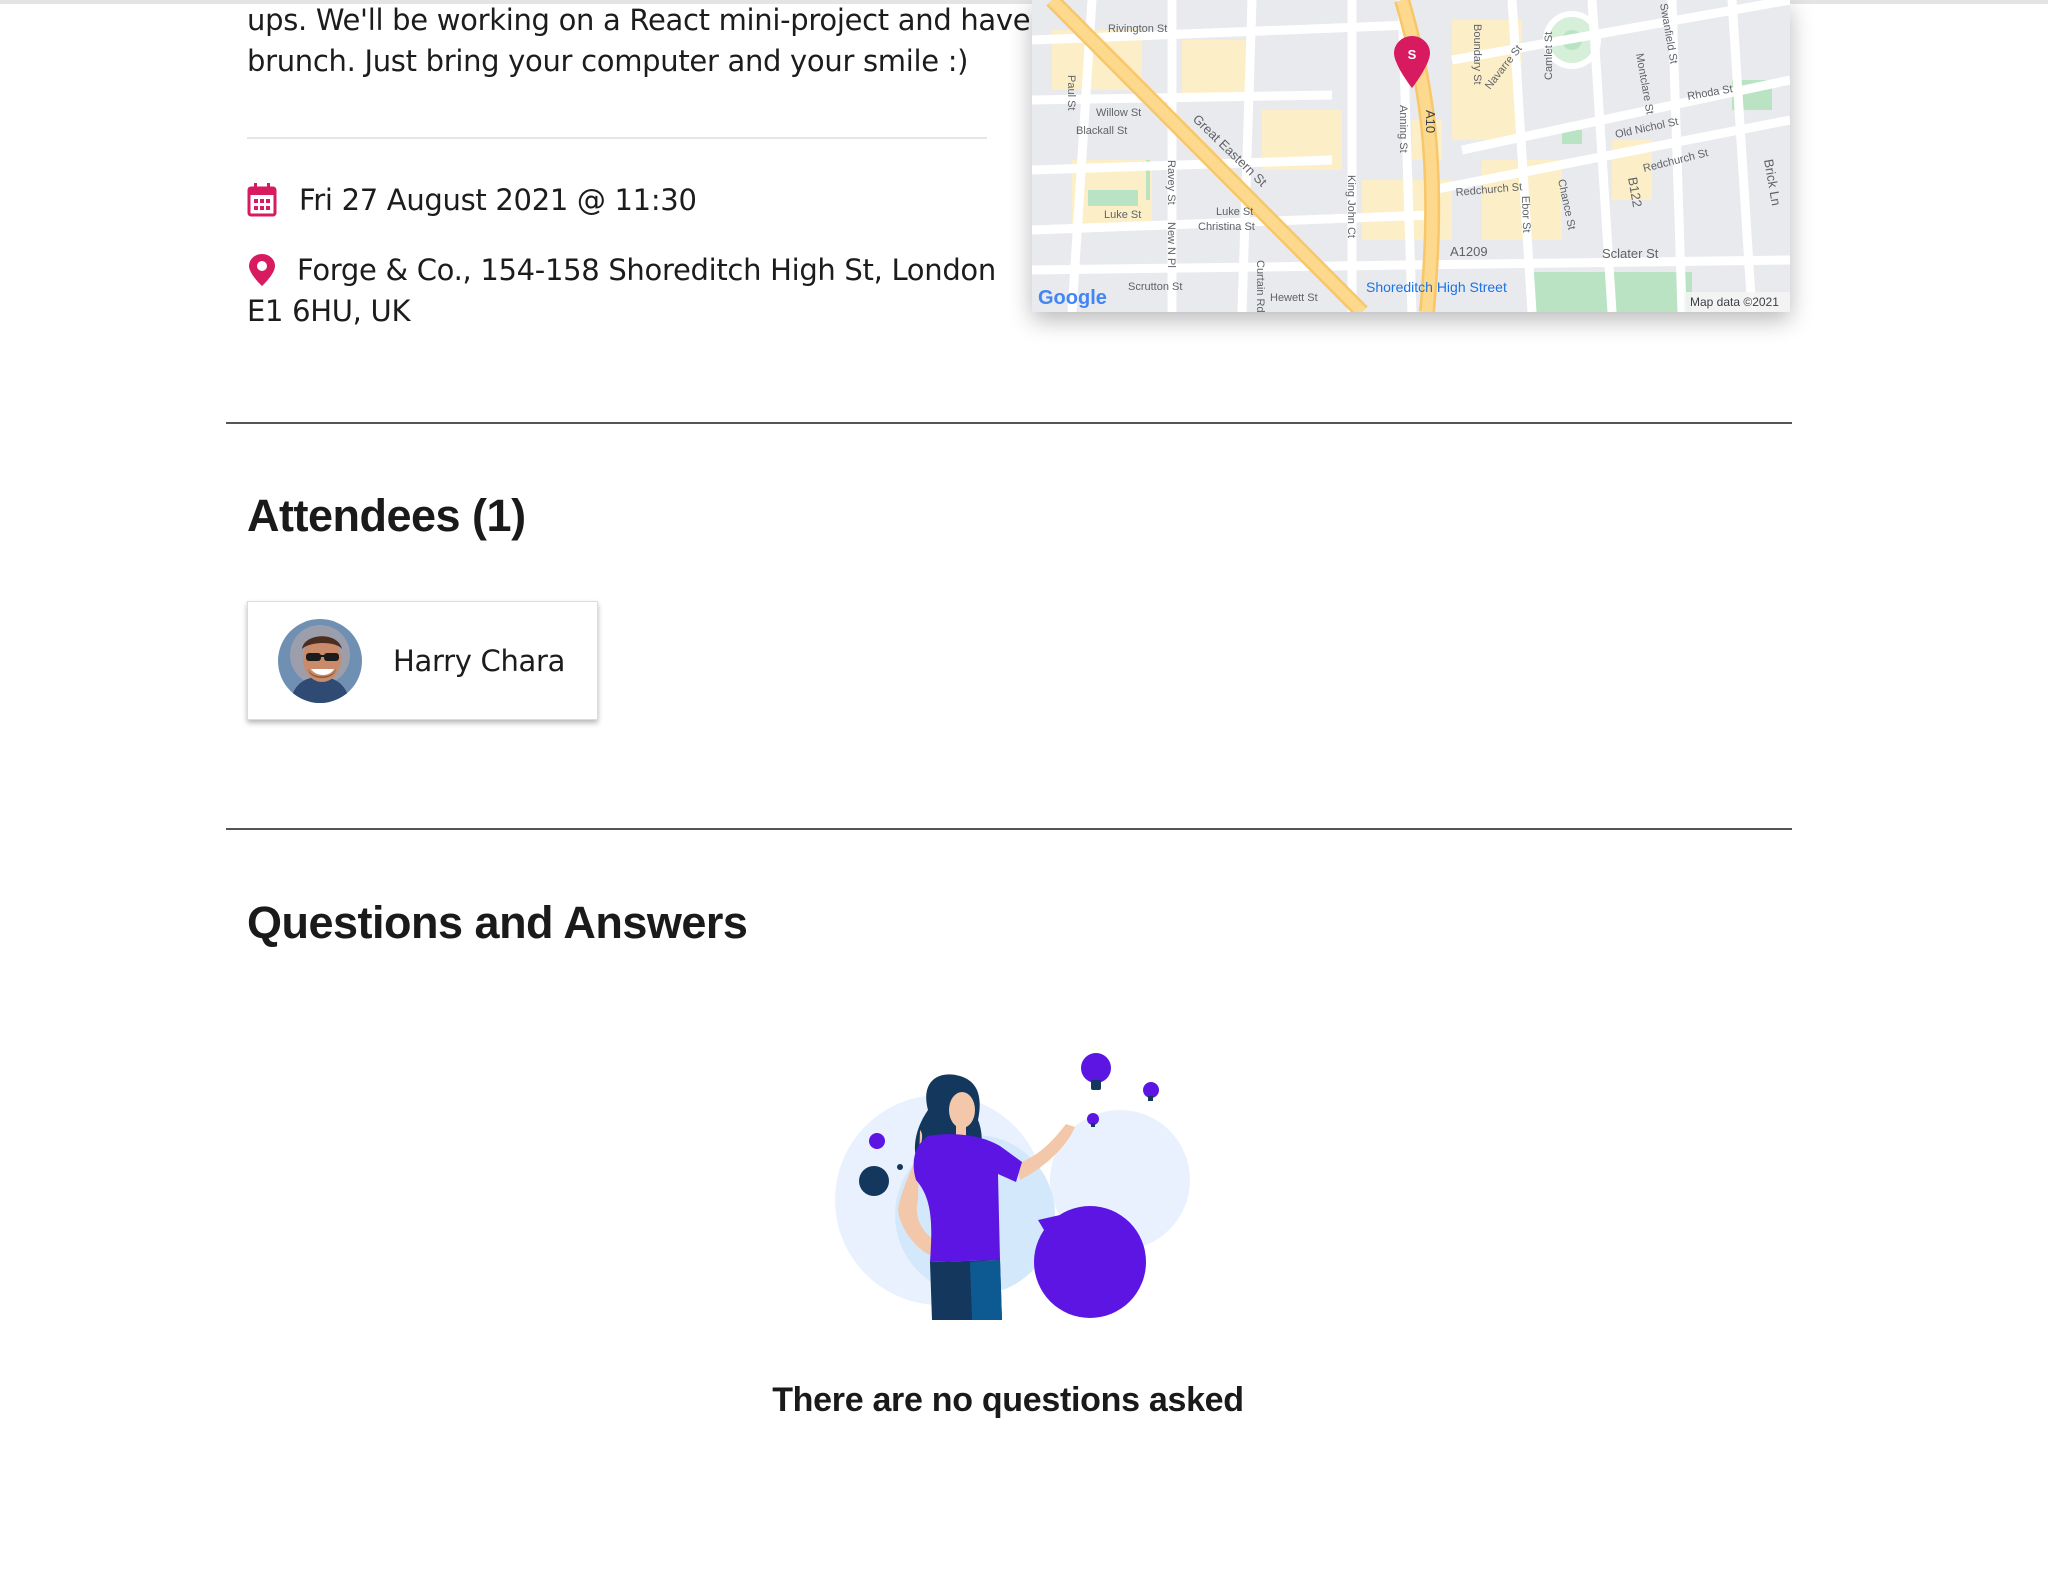 The height and width of the screenshot is (1570, 2048). I want to click on event-date-row: Fri 27 August 2021 @ 11:30, so click(472, 200).